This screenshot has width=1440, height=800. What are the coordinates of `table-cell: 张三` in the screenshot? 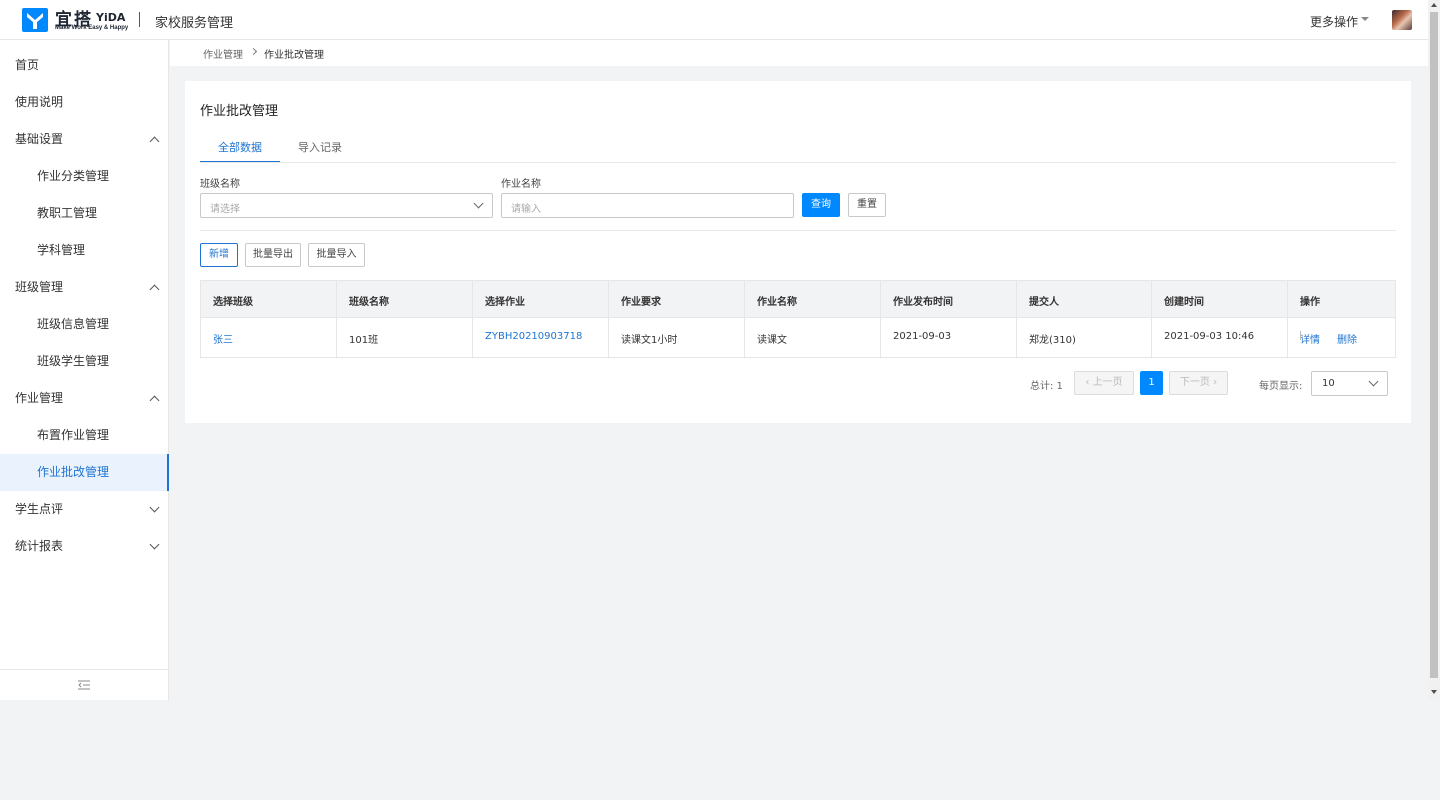 It's located at (269, 337).